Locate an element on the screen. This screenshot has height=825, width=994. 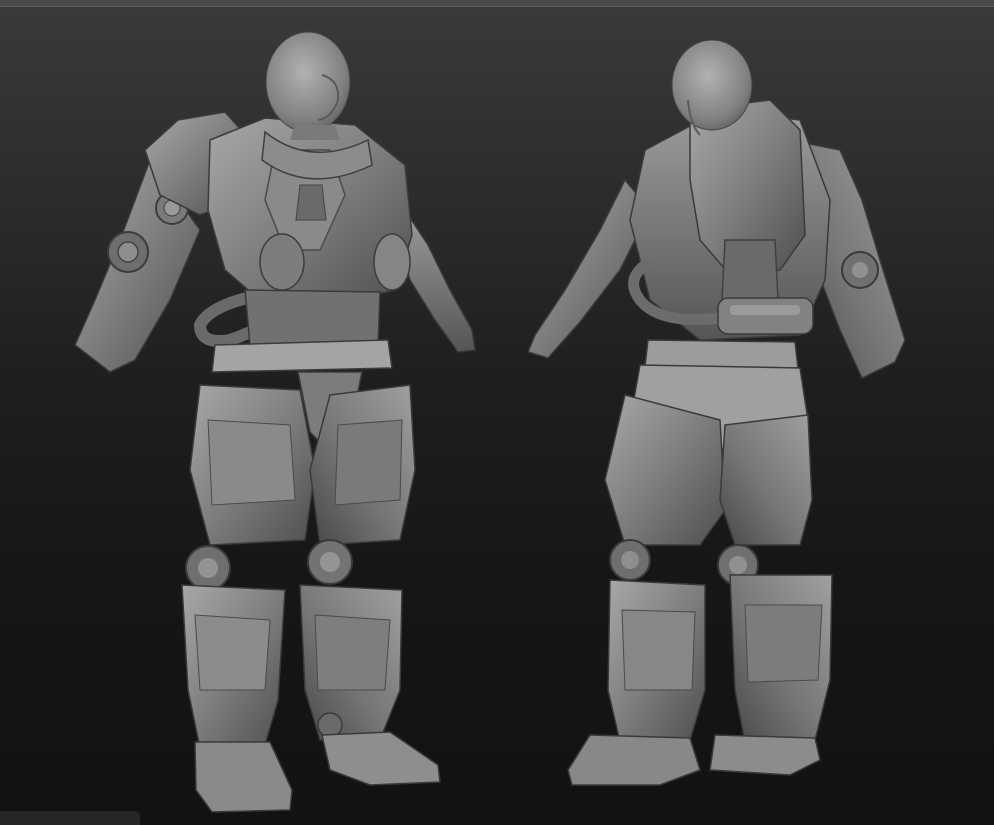
back-right-thigh is located at coordinates (766, 480).